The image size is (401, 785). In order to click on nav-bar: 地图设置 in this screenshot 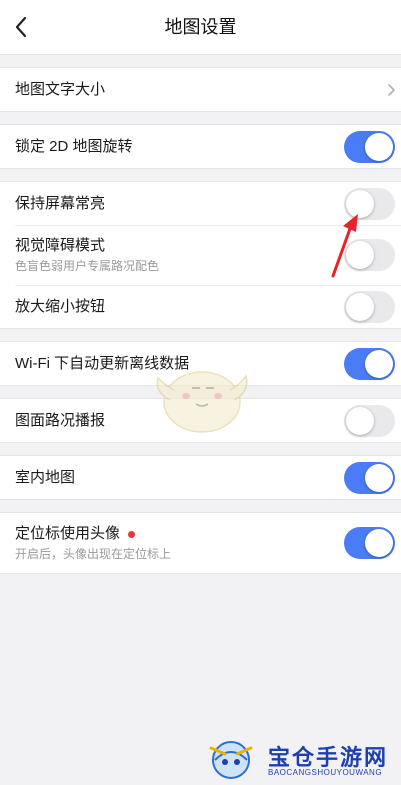, I will do `click(200, 27)`.